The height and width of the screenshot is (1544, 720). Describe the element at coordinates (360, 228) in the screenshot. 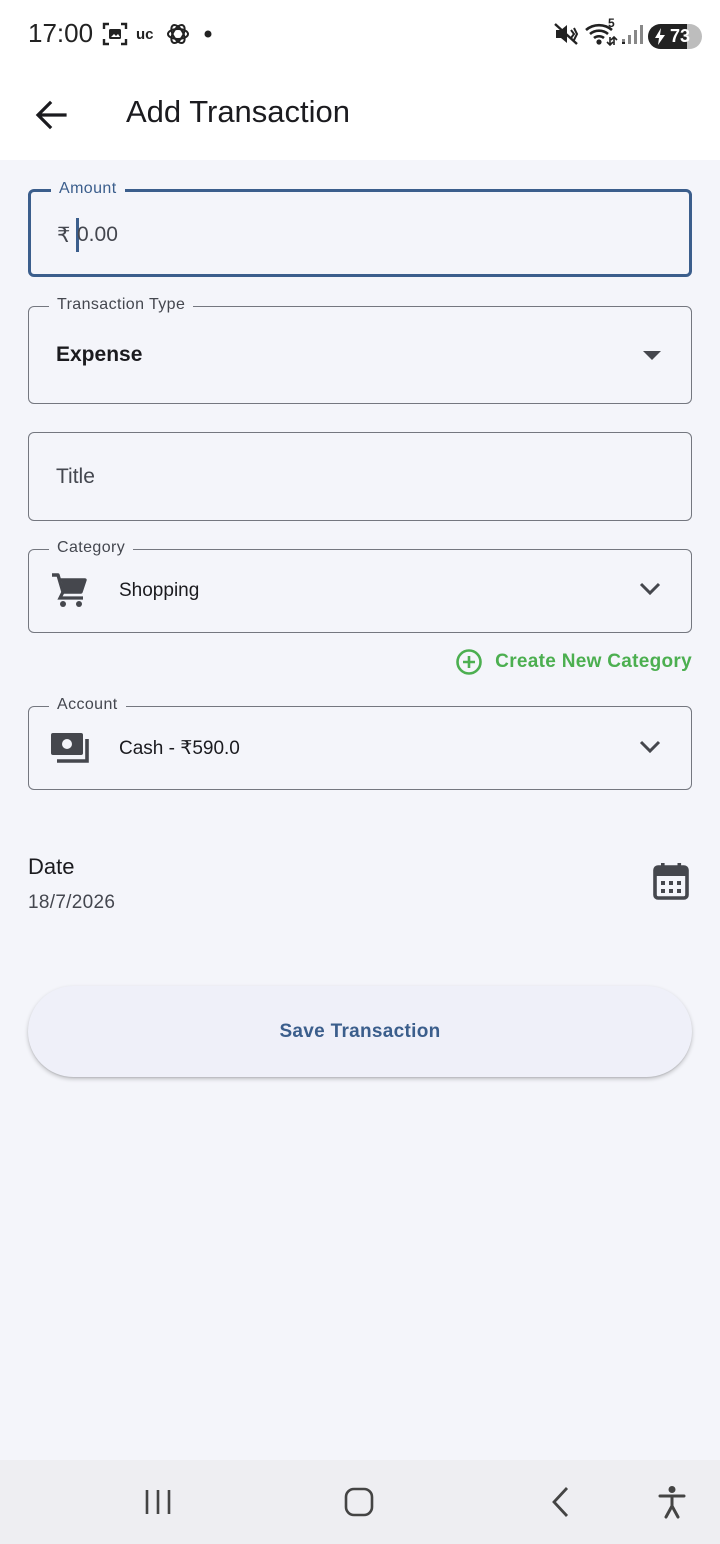

I see `amount-field: Amount ₹ 0.00` at that location.